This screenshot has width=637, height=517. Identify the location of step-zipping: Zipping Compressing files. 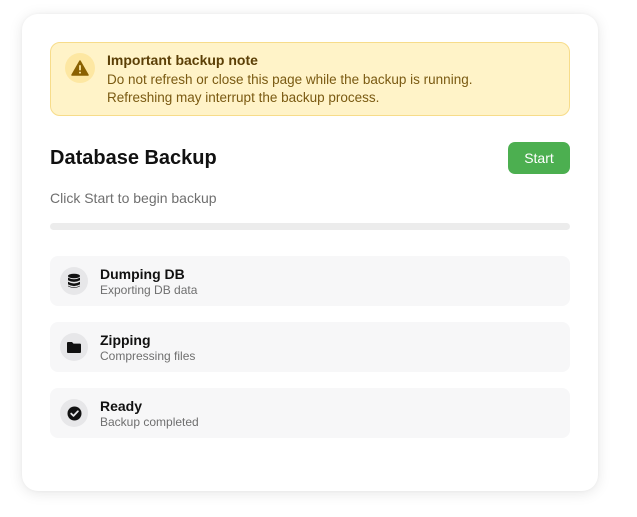
(310, 347).